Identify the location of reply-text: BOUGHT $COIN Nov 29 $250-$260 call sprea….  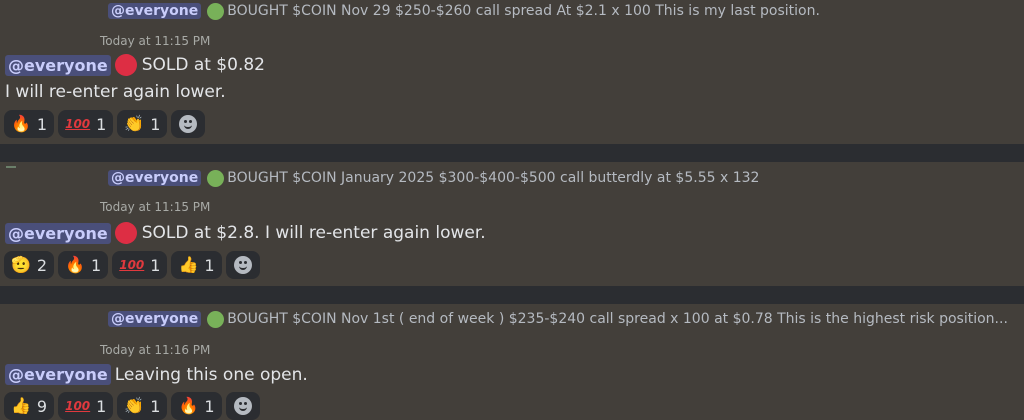
(523, 11).